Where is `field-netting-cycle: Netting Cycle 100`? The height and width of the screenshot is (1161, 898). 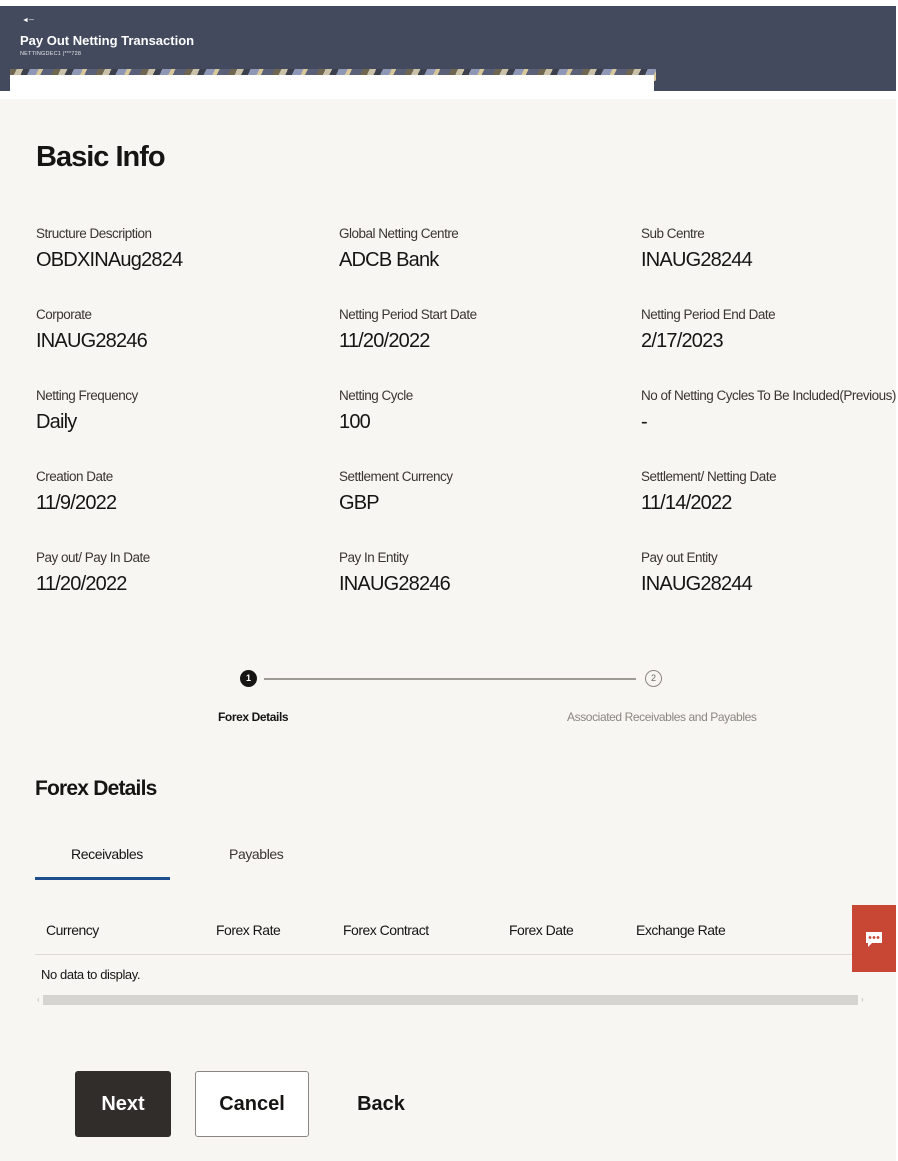
field-netting-cycle: Netting Cycle 100 is located at coordinates (376, 411).